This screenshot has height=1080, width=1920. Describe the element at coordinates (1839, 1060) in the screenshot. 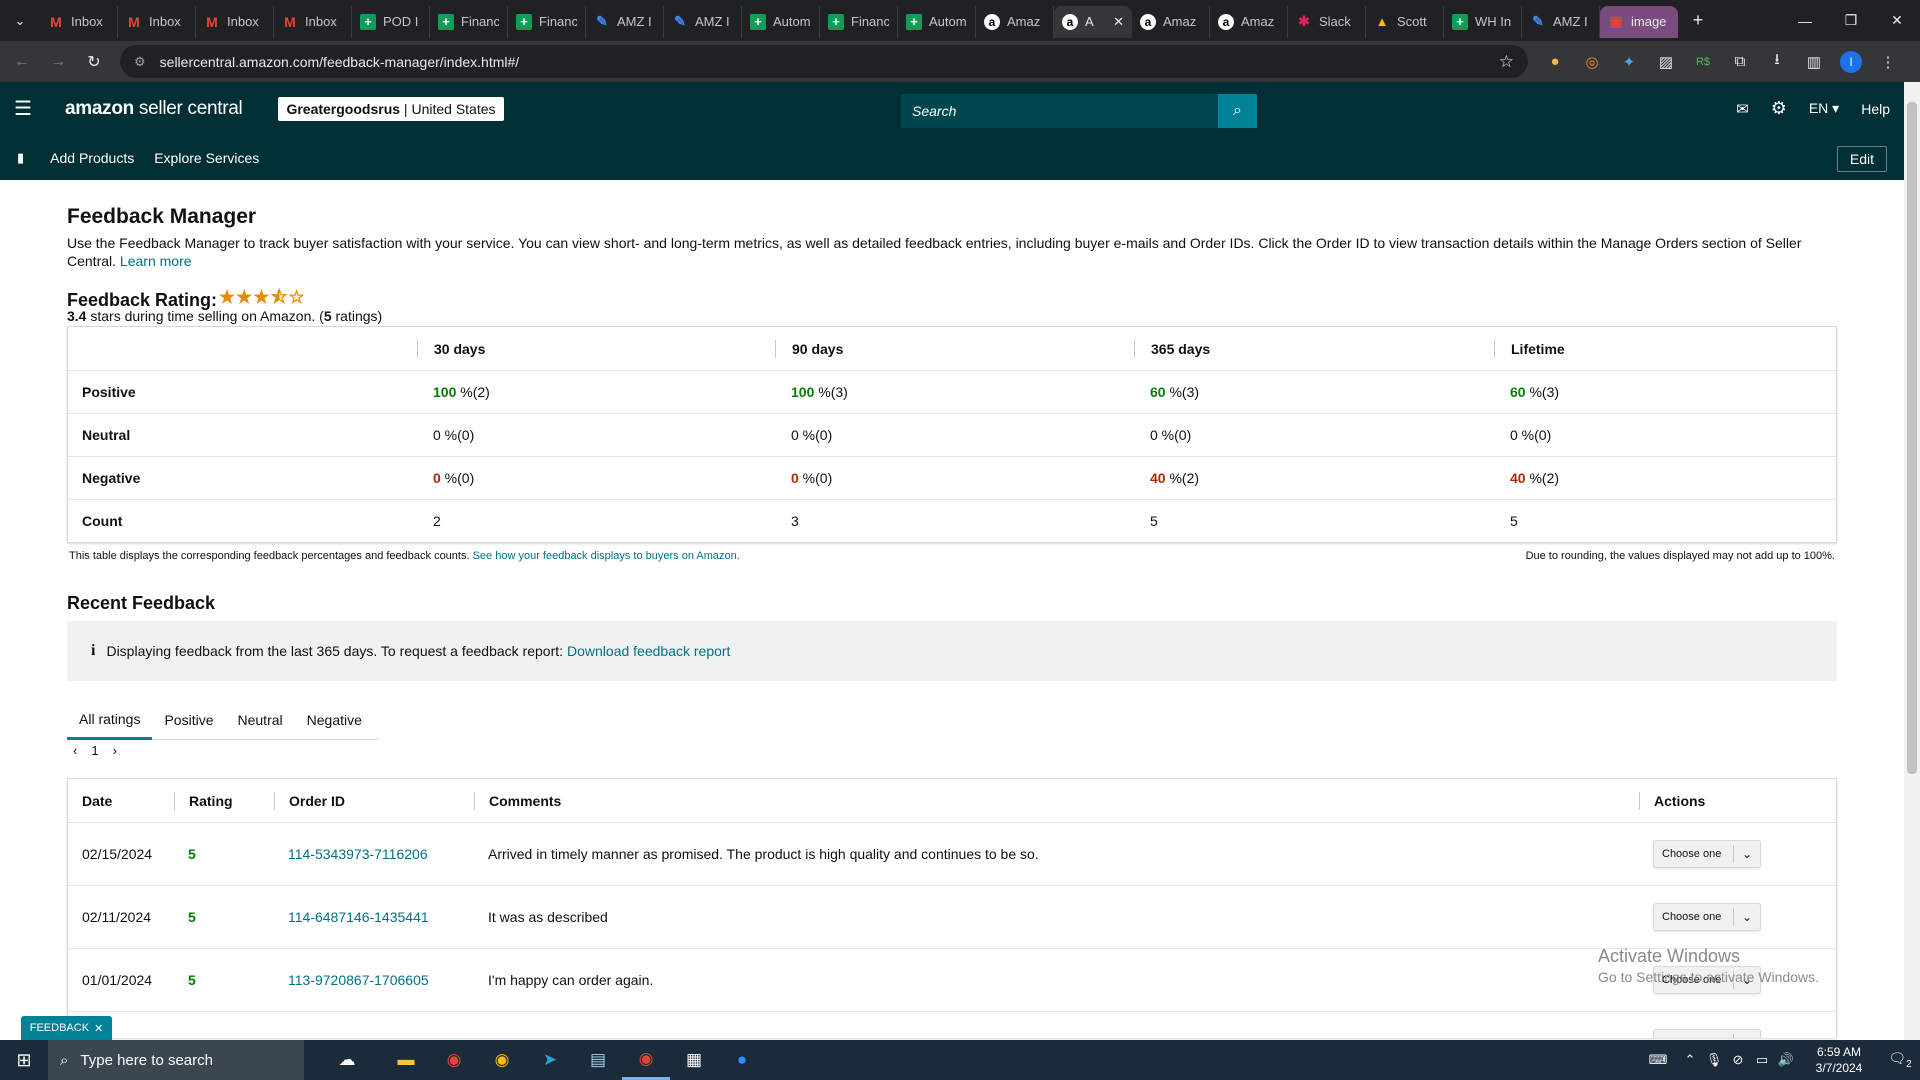

I see `clock: 6:59 AM 3/7/2024` at that location.